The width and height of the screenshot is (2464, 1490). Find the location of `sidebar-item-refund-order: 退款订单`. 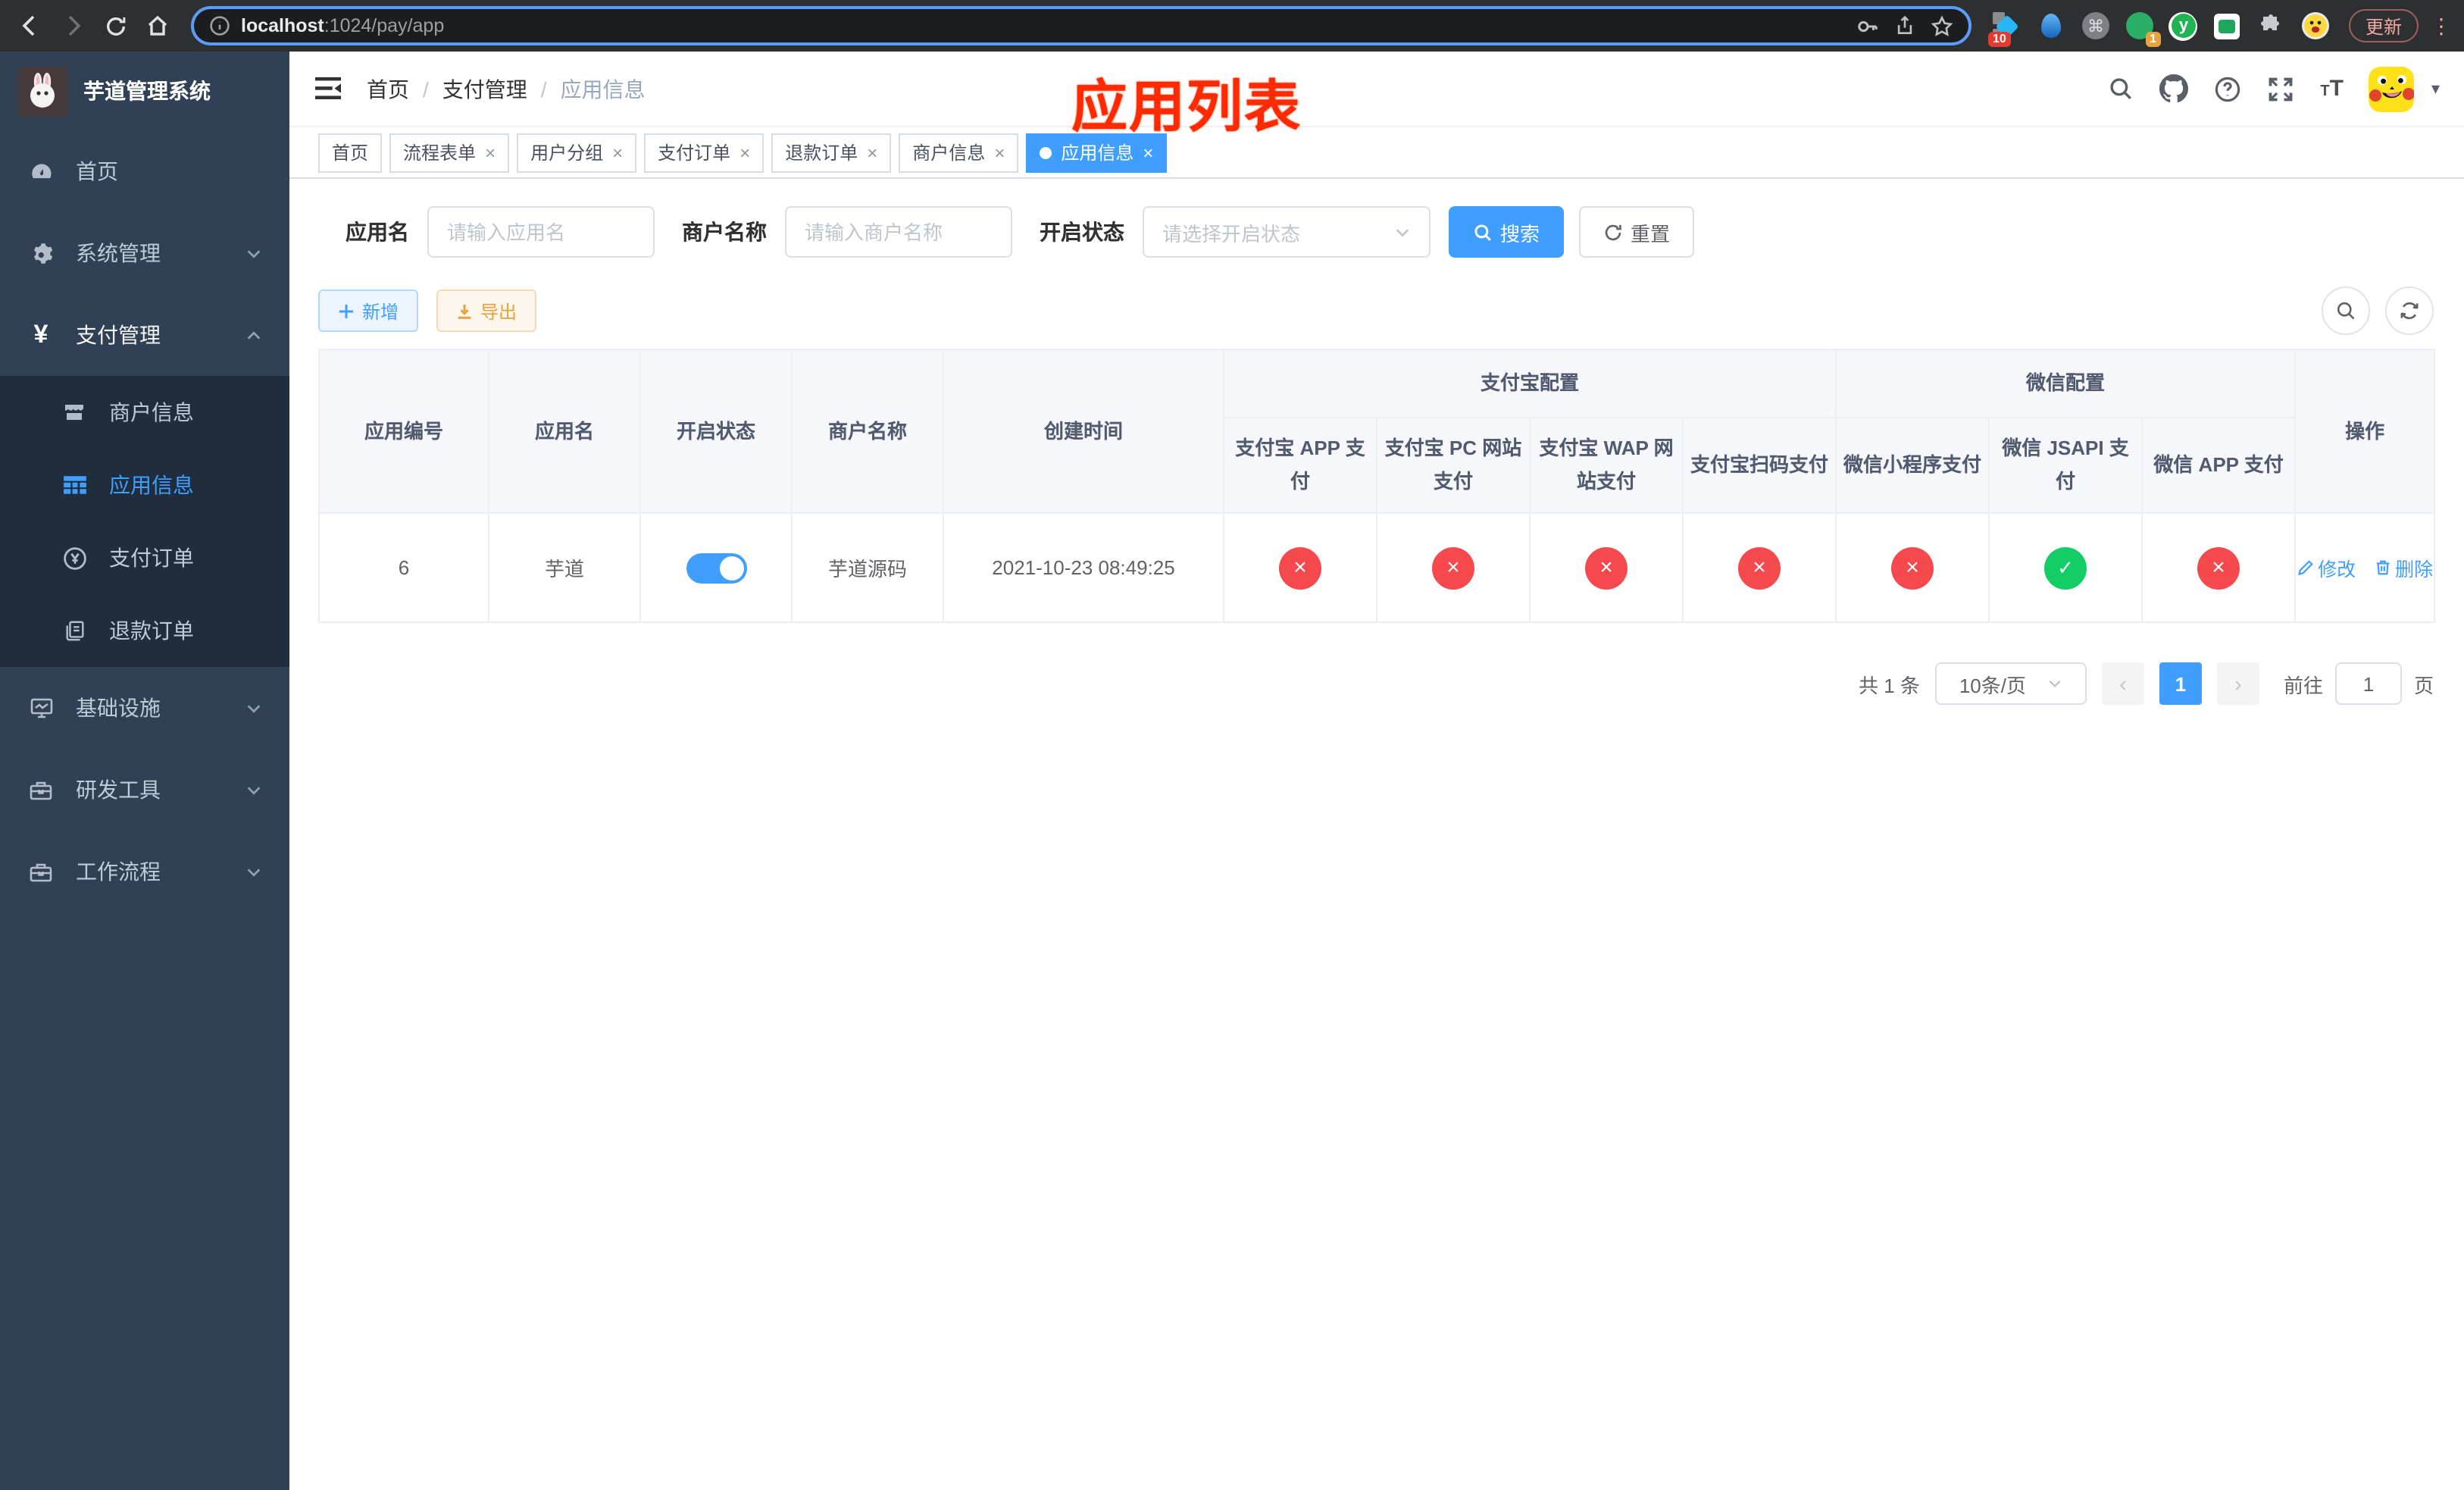

sidebar-item-refund-order: 退款订单 is located at coordinates (144, 630).